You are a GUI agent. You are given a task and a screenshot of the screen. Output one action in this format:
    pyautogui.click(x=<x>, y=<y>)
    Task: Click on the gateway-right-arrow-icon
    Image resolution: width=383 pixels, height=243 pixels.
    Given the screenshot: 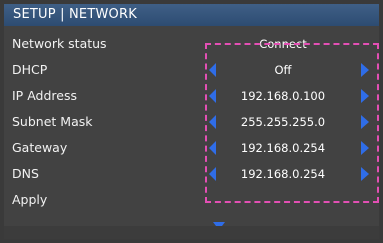 What is the action you would take?
    pyautogui.click(x=365, y=148)
    